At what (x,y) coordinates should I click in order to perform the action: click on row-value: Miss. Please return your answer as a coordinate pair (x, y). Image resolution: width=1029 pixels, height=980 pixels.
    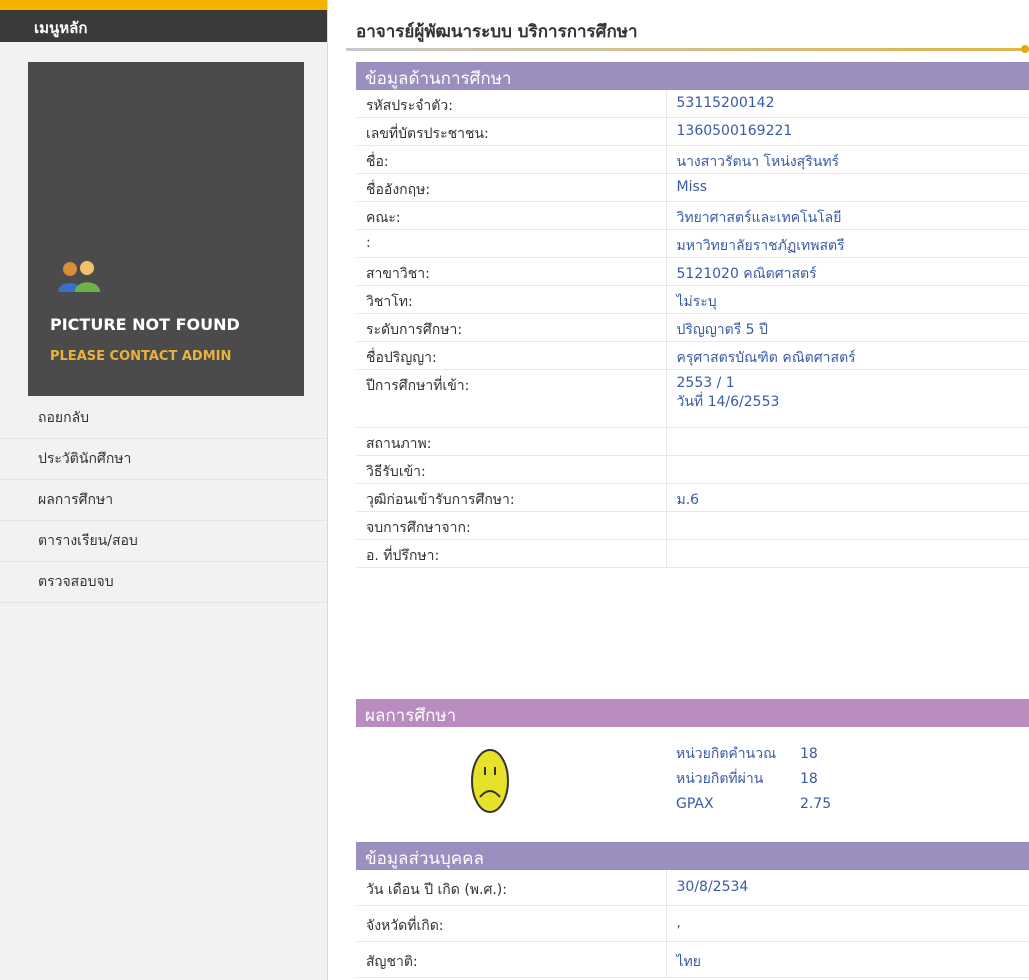
    Looking at the image, I should click on (847, 187).